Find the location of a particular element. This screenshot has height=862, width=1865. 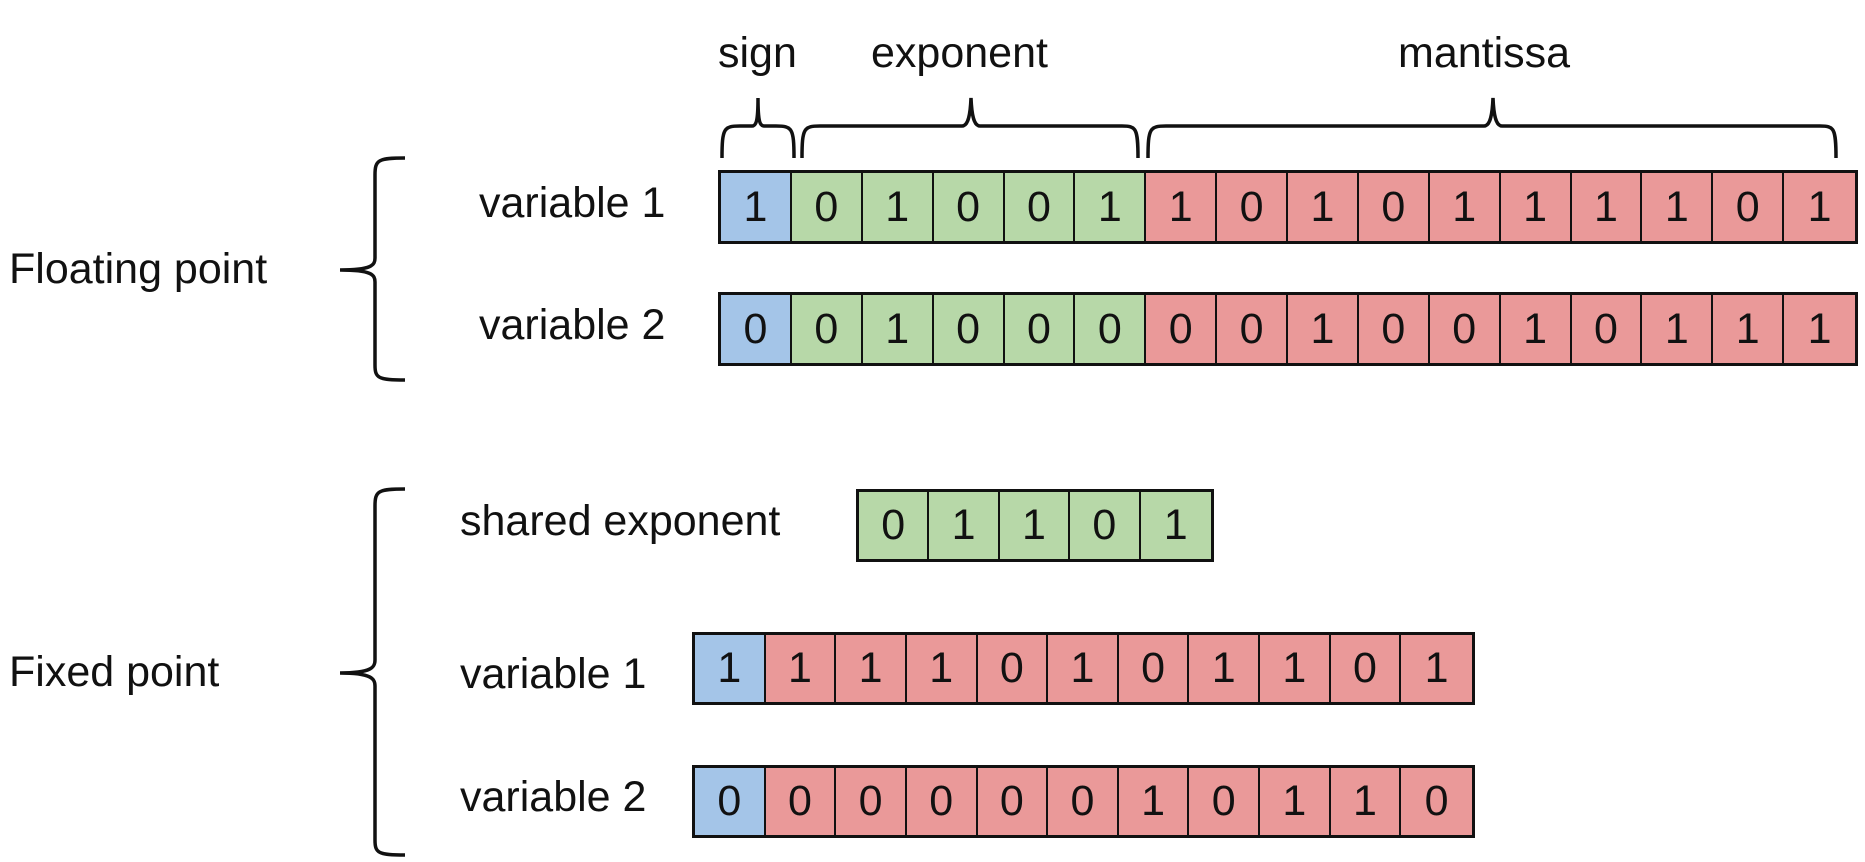

fx-variable-1-bits: 11110101101 is located at coordinates (1083, 668).